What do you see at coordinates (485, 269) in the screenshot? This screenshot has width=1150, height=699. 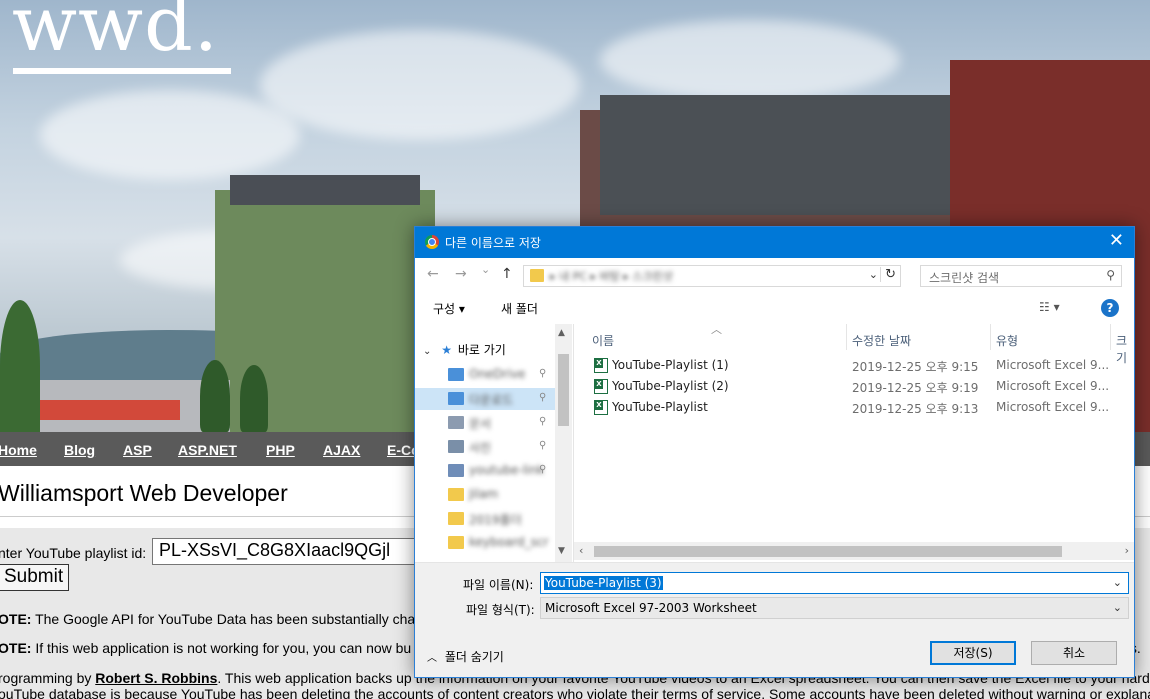 I see `recent-locations-chevron-icon: ⌄` at bounding box center [485, 269].